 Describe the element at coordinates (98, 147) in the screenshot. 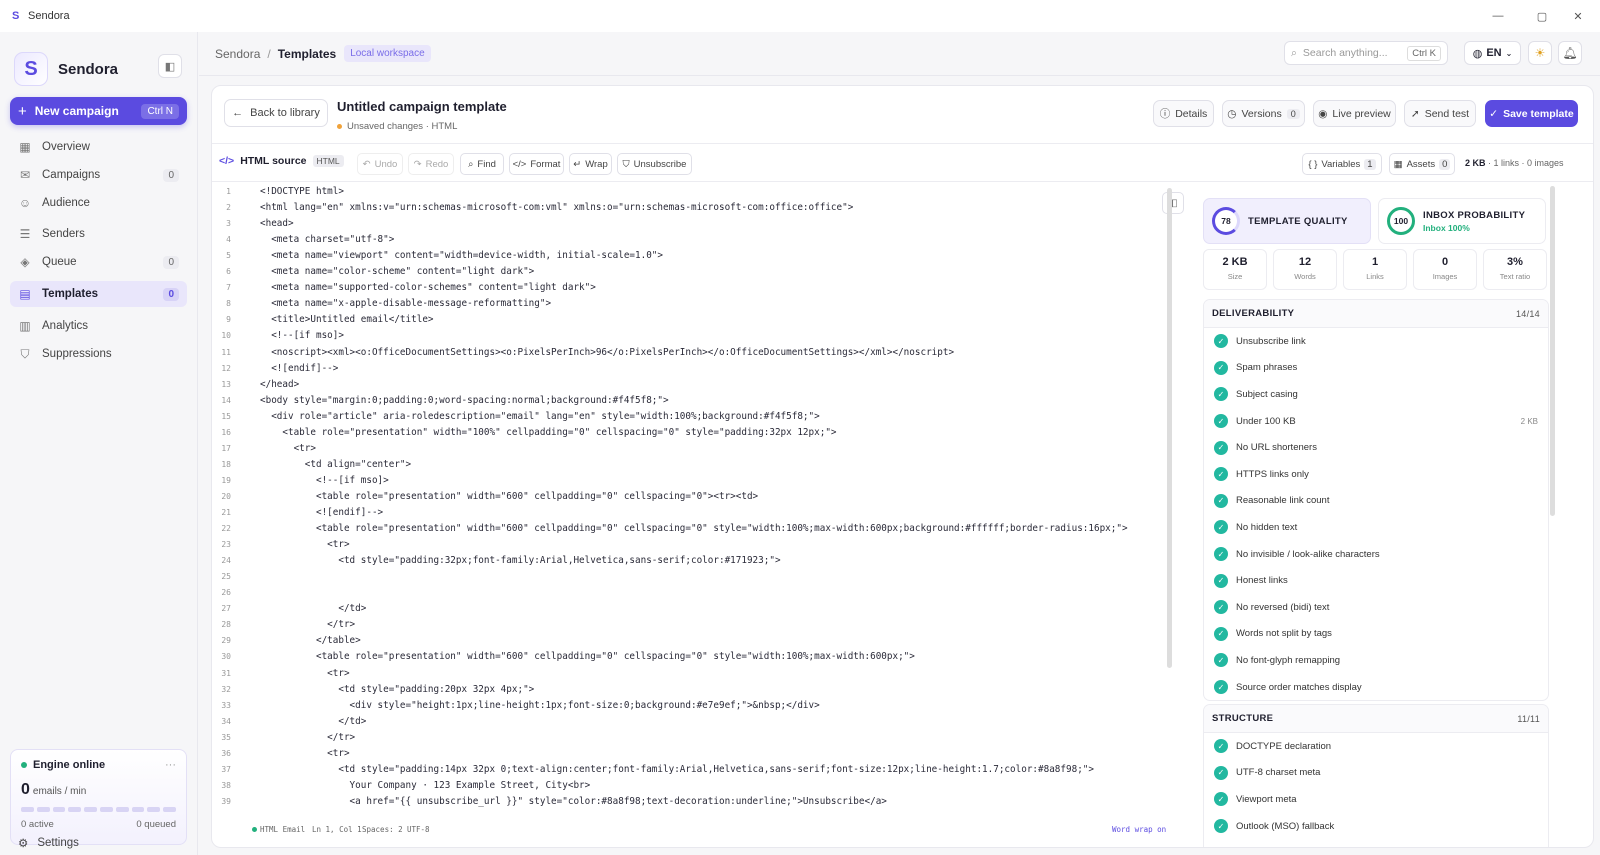

I see `sidebar-item-overview: ▦ Overview` at that location.